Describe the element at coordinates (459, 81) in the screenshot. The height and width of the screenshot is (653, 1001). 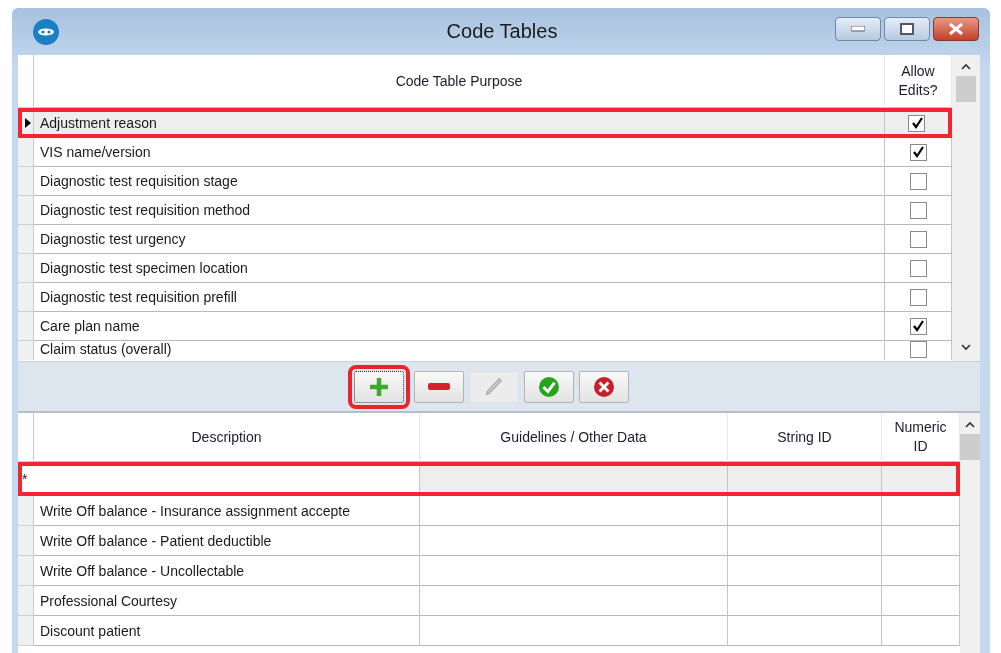
I see `column-header: Code Table Purpose` at that location.